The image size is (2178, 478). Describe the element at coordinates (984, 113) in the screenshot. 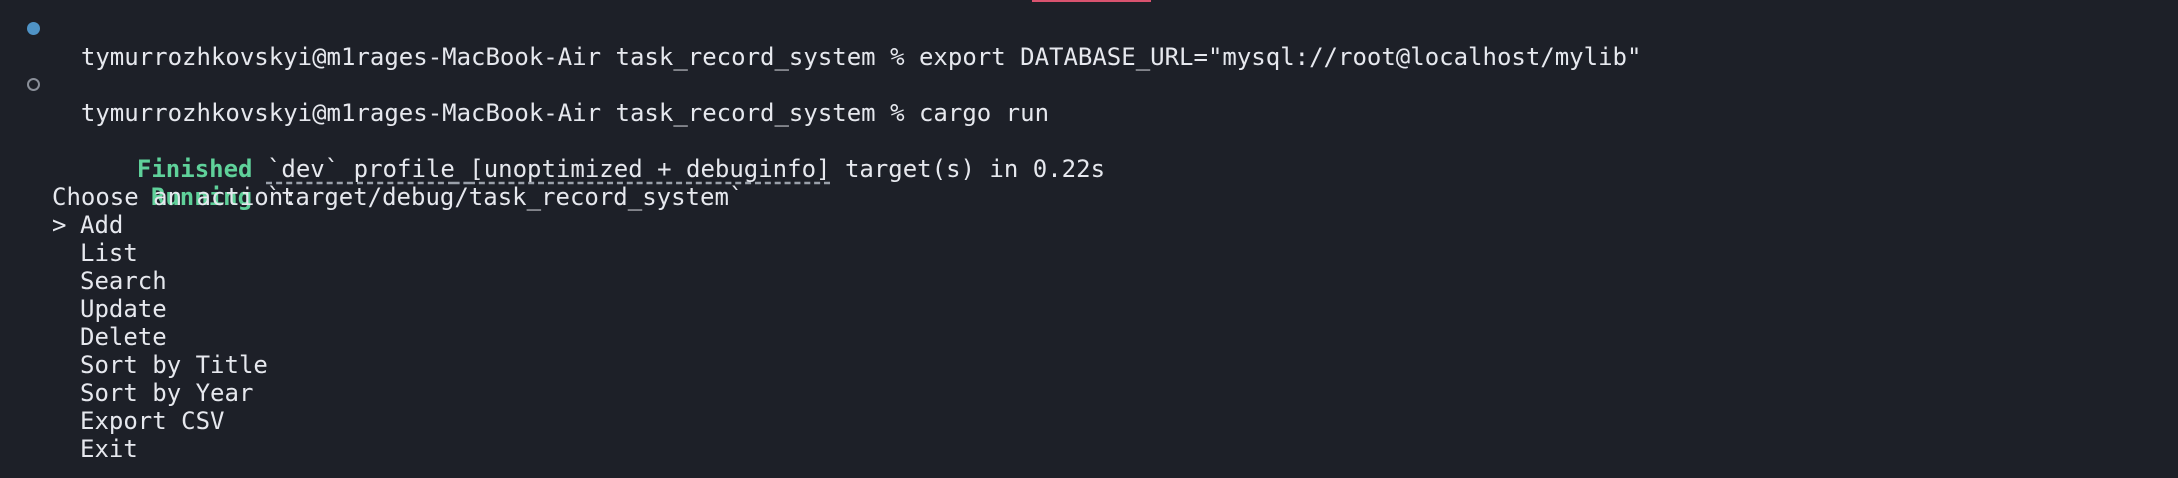

I see `shell-command: cargo run` at that location.